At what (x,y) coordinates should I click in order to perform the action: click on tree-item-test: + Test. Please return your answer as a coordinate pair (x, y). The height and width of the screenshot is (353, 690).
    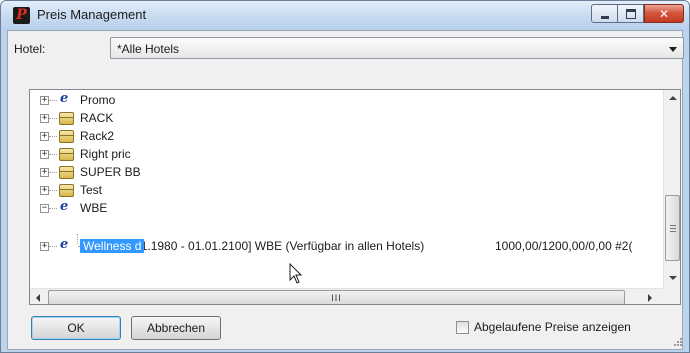
    Looking at the image, I should click on (230, 191).